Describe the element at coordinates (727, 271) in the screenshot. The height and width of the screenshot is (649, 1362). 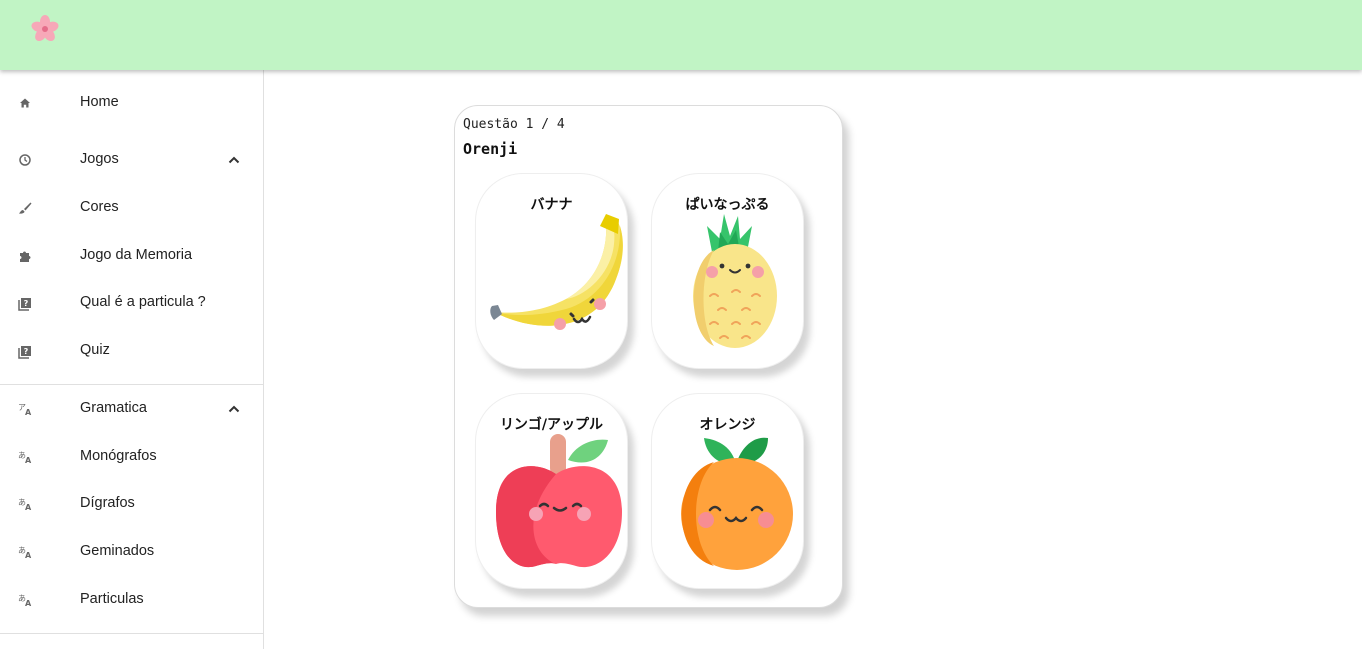
I see `answer-option-pineapple: ぱいなっぷる` at that location.